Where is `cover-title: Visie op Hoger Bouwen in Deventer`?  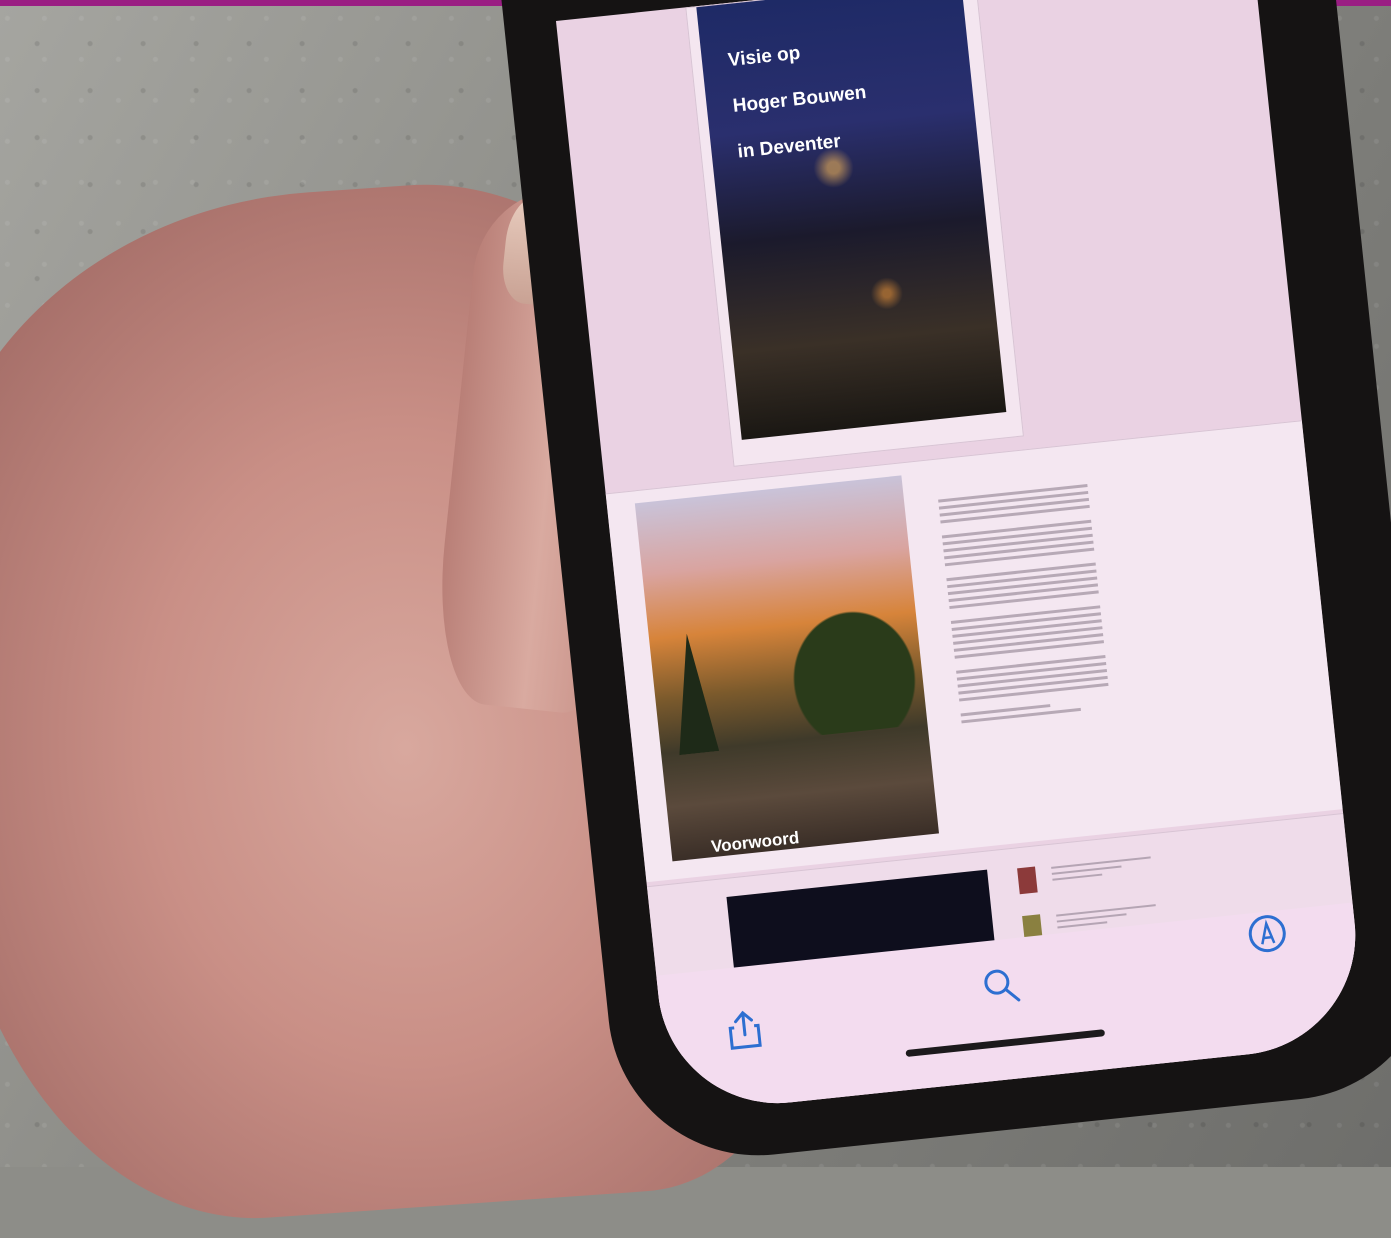
cover-title: Visie op Hoger Bouwen in Deventer is located at coordinates (842, 94).